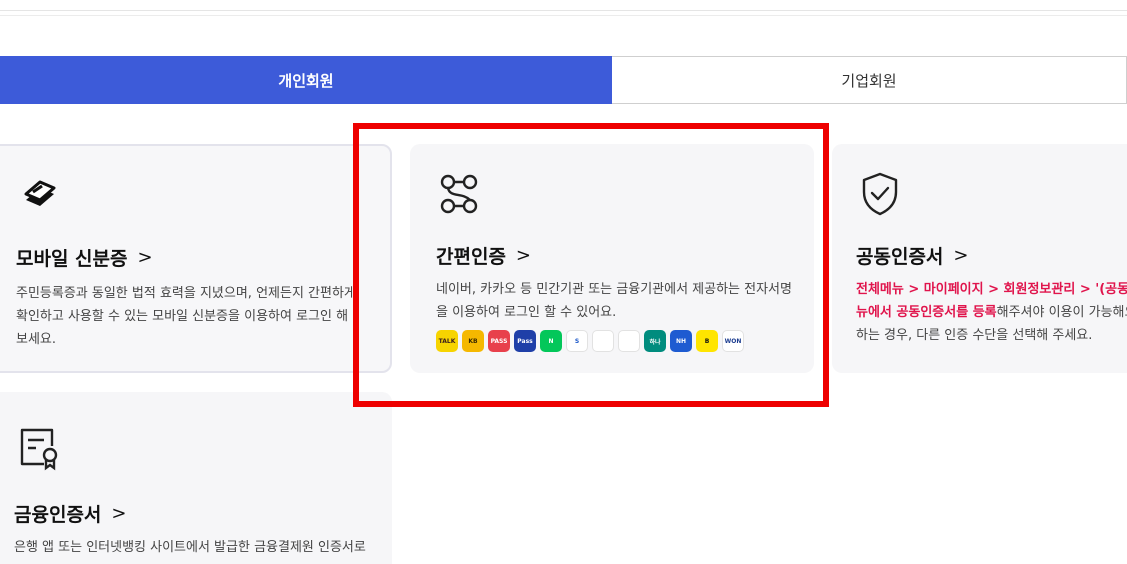 Image resolution: width=1127 pixels, height=564 pixels. Describe the element at coordinates (681, 341) in the screenshot. I see `nh-logo-icon: NH` at that location.